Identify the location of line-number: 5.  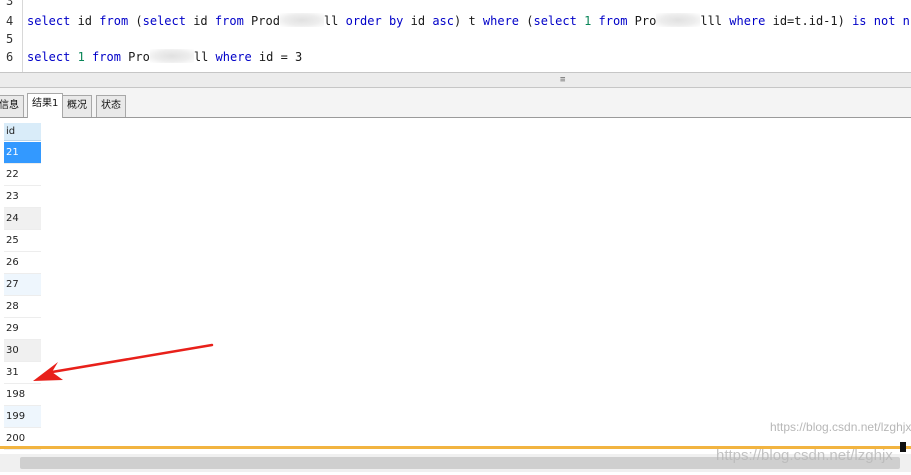
(10, 39).